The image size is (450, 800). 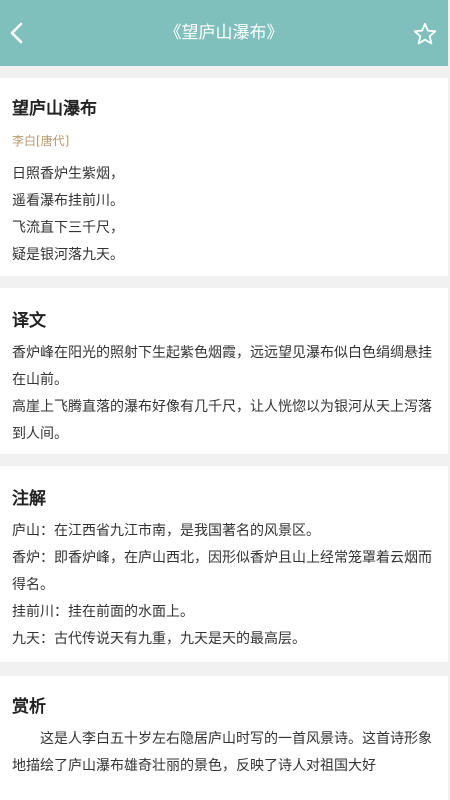 What do you see at coordinates (68, 228) in the screenshot?
I see `poem-line: 飞流直下三千尺，` at bounding box center [68, 228].